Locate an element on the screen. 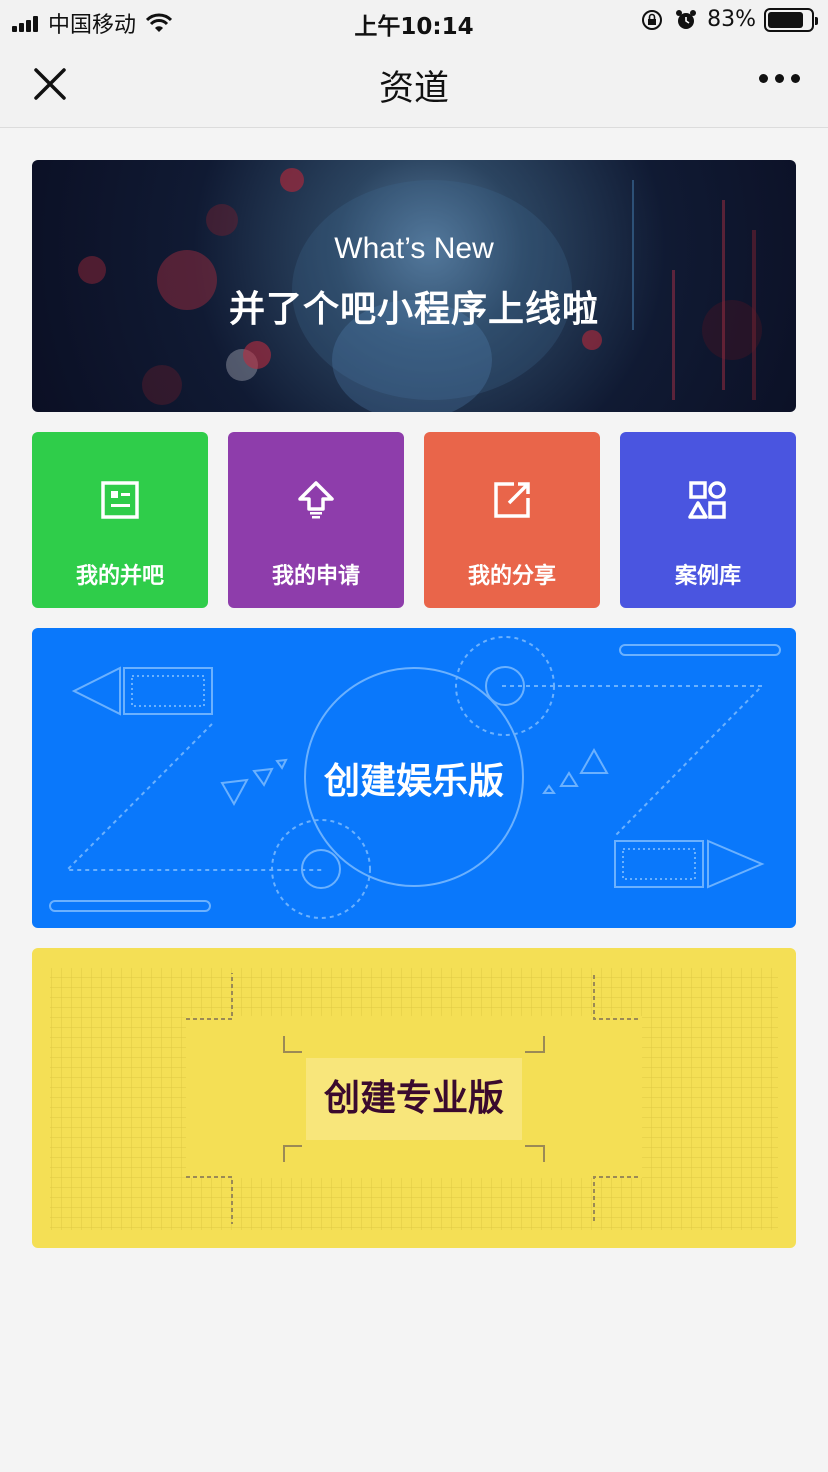 The width and height of the screenshot is (828, 1472). battery-icon is located at coordinates (791, 19).